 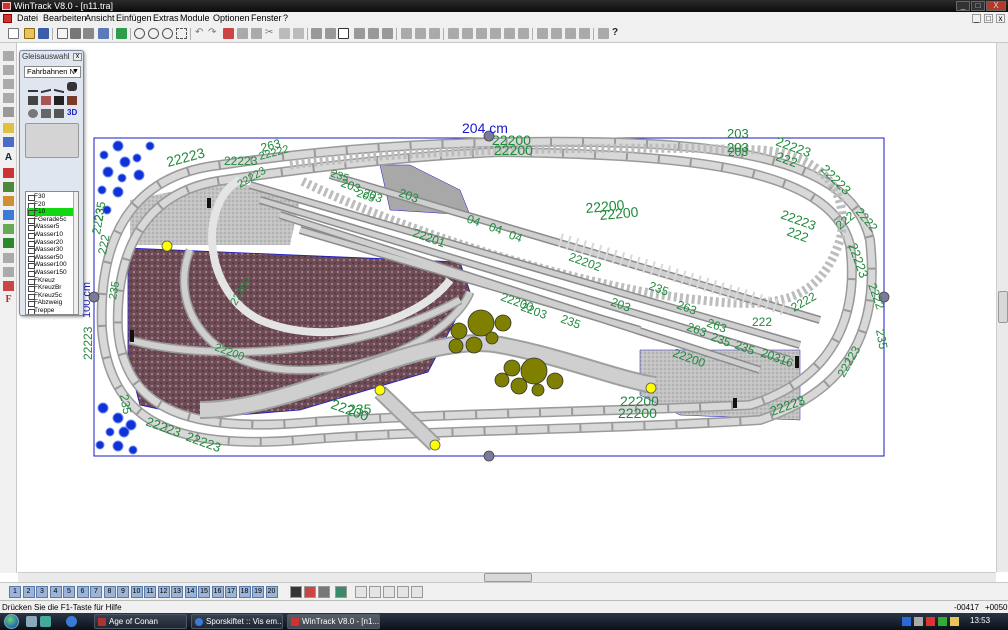 What do you see at coordinates (542, 33) in the screenshot?
I see `tool-j-icon` at bounding box center [542, 33].